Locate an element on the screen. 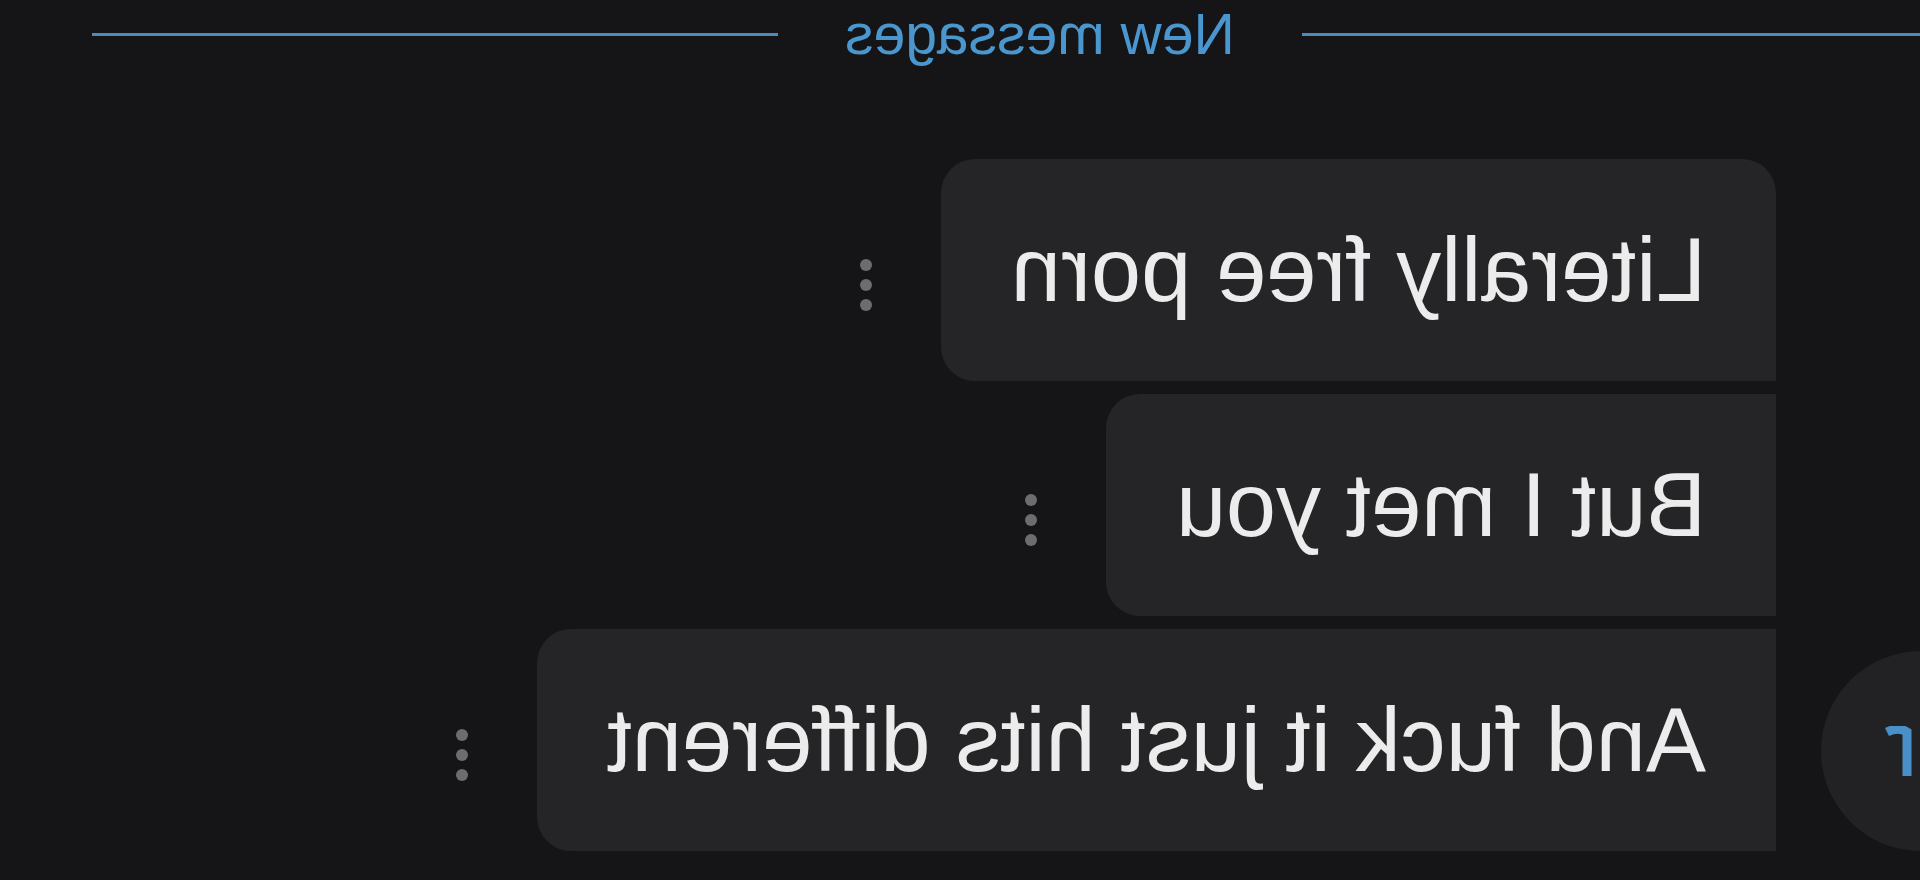  message-text: But I met you is located at coordinates (1440, 505).